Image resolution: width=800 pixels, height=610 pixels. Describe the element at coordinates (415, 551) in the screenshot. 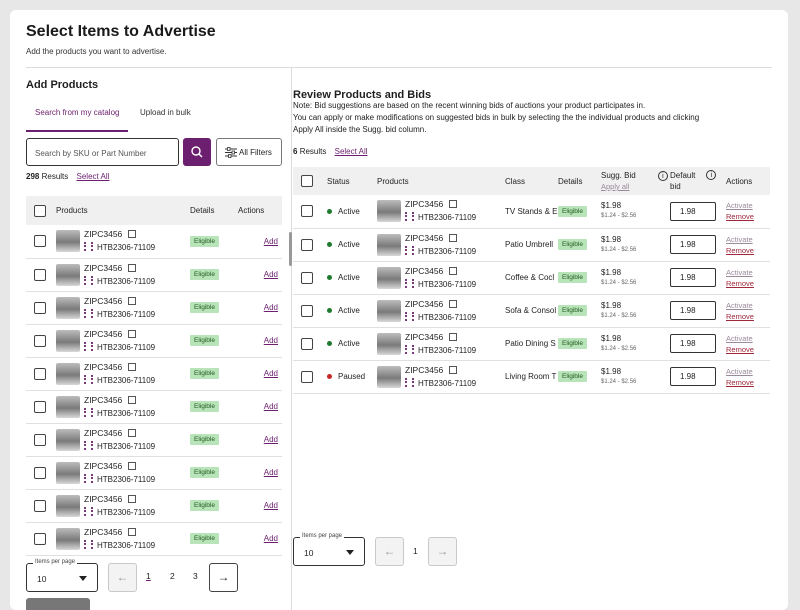

I see `right-page-1: 1` at that location.